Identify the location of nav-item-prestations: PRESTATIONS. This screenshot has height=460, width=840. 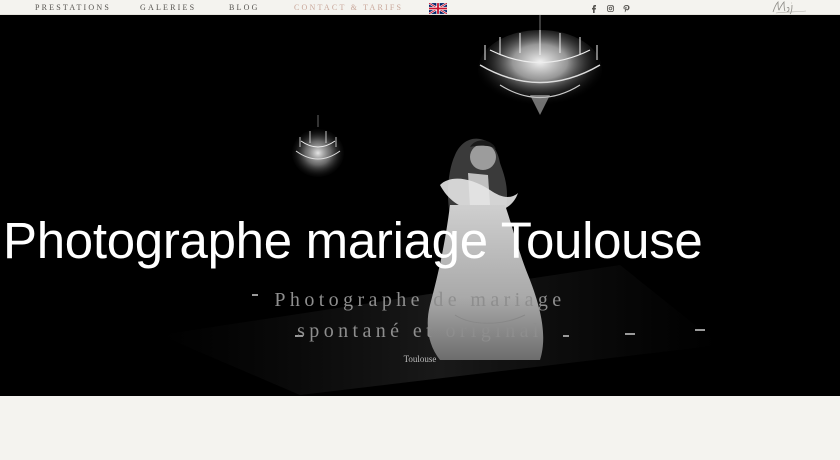
(73, 7).